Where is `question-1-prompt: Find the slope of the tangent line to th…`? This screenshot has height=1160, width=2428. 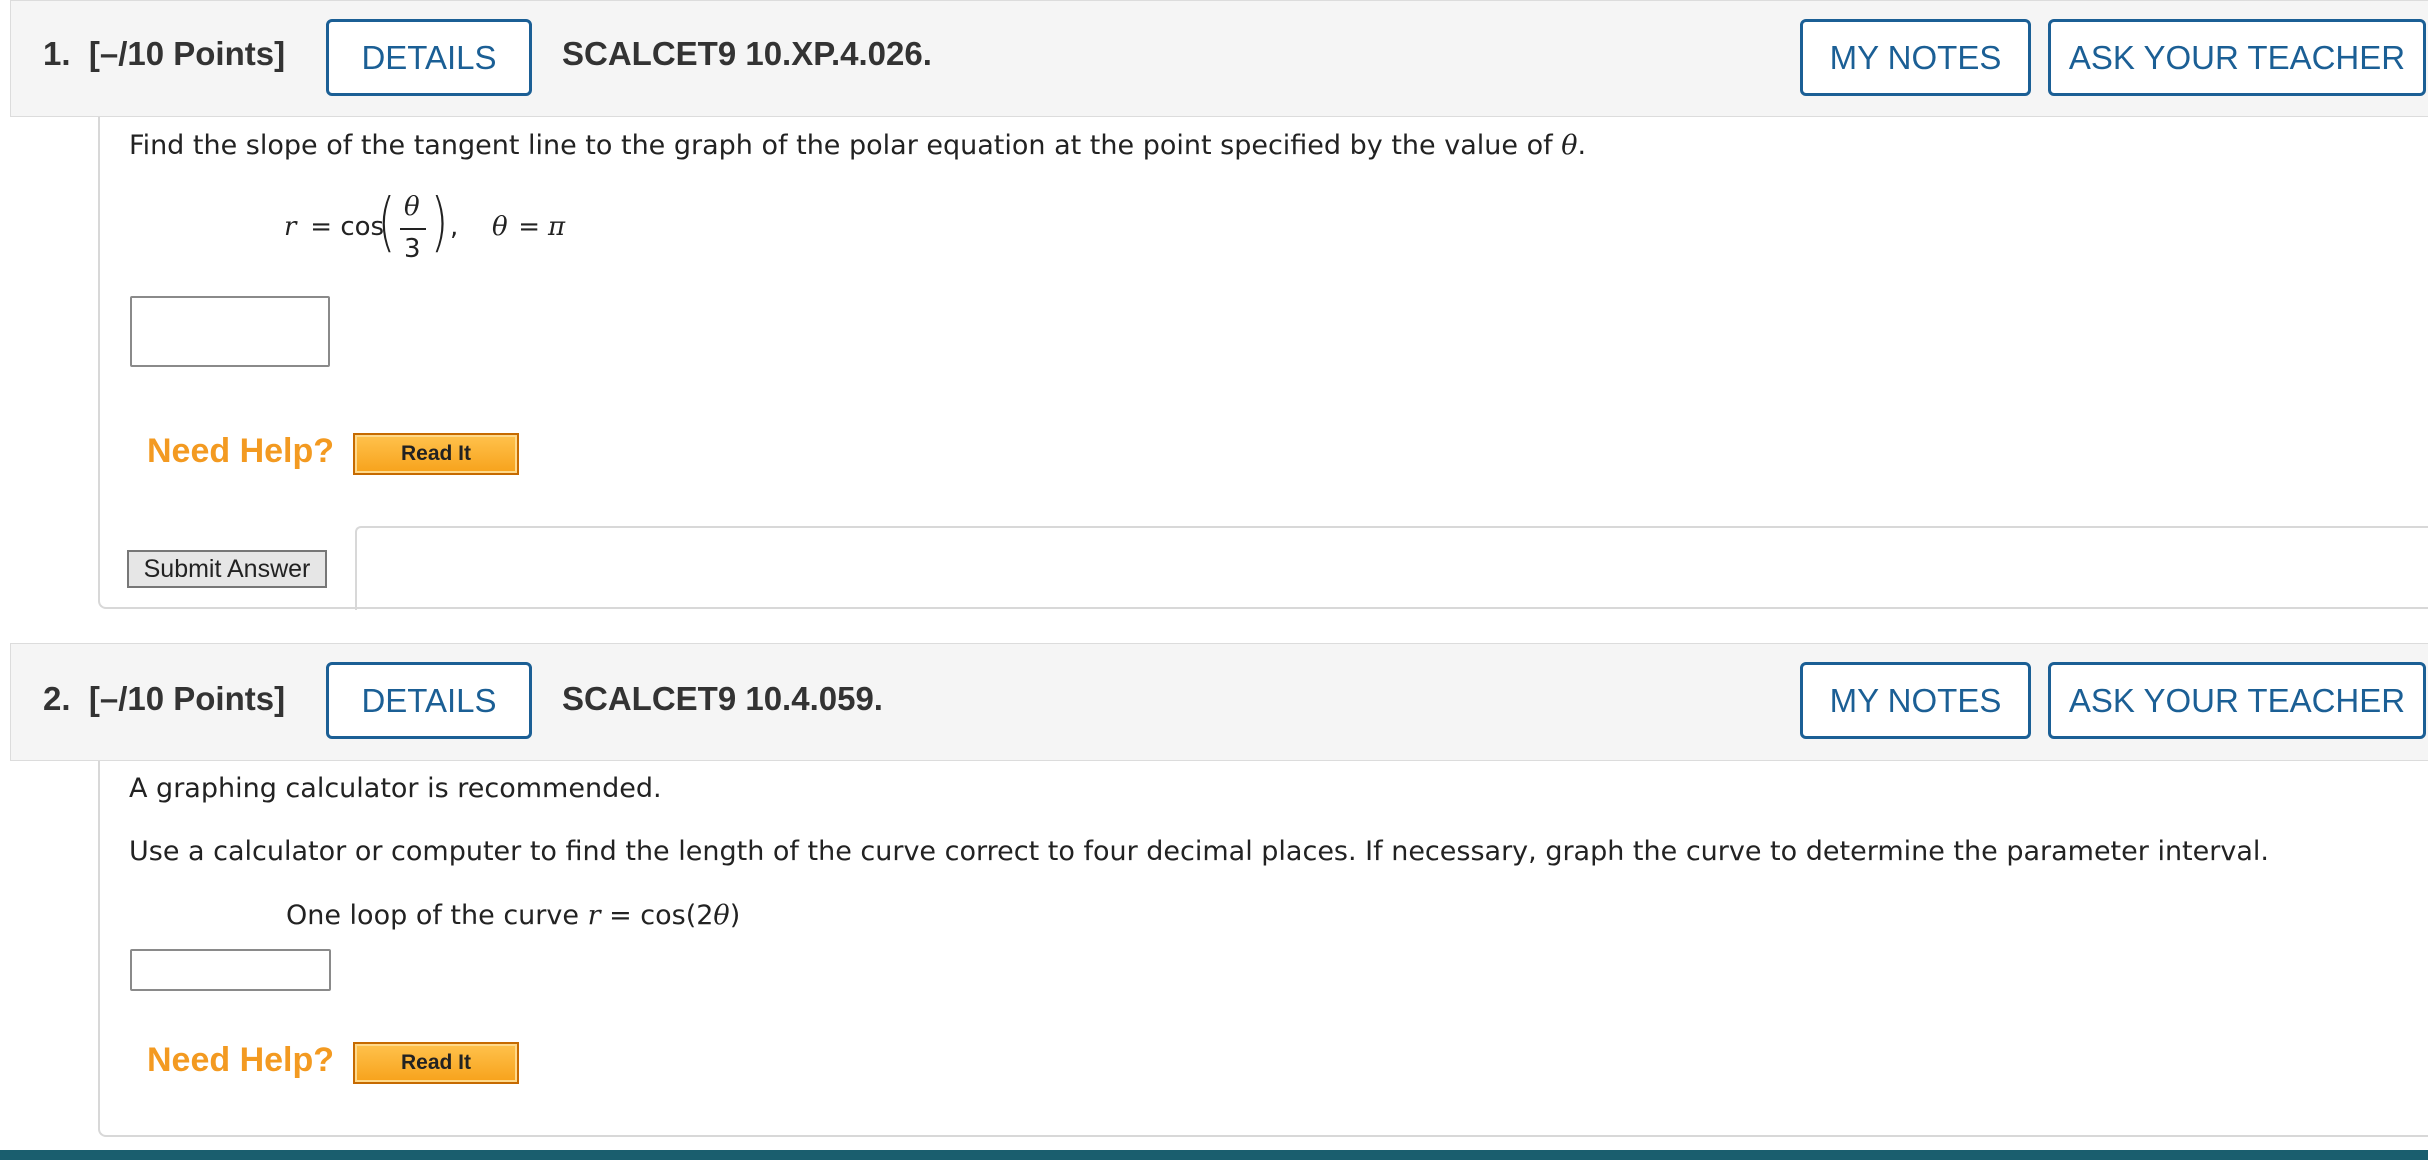
question-1-prompt: Find the slope of the tangent line to th… is located at coordinates (858, 145).